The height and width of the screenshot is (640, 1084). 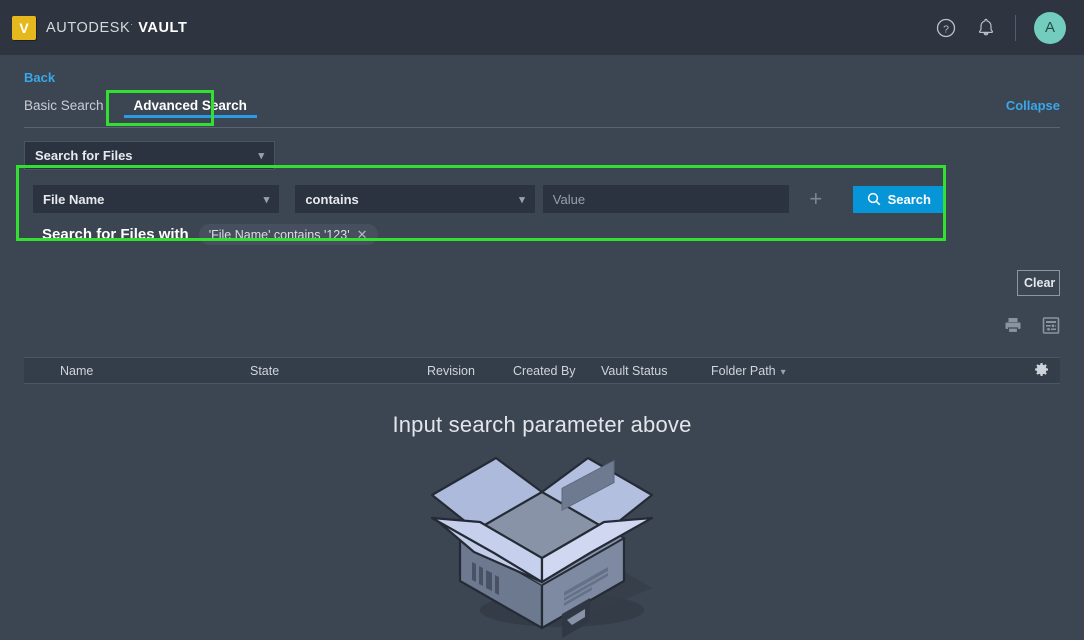 What do you see at coordinates (149, 155) in the screenshot?
I see `search-scope-select: Search for Files ▾` at bounding box center [149, 155].